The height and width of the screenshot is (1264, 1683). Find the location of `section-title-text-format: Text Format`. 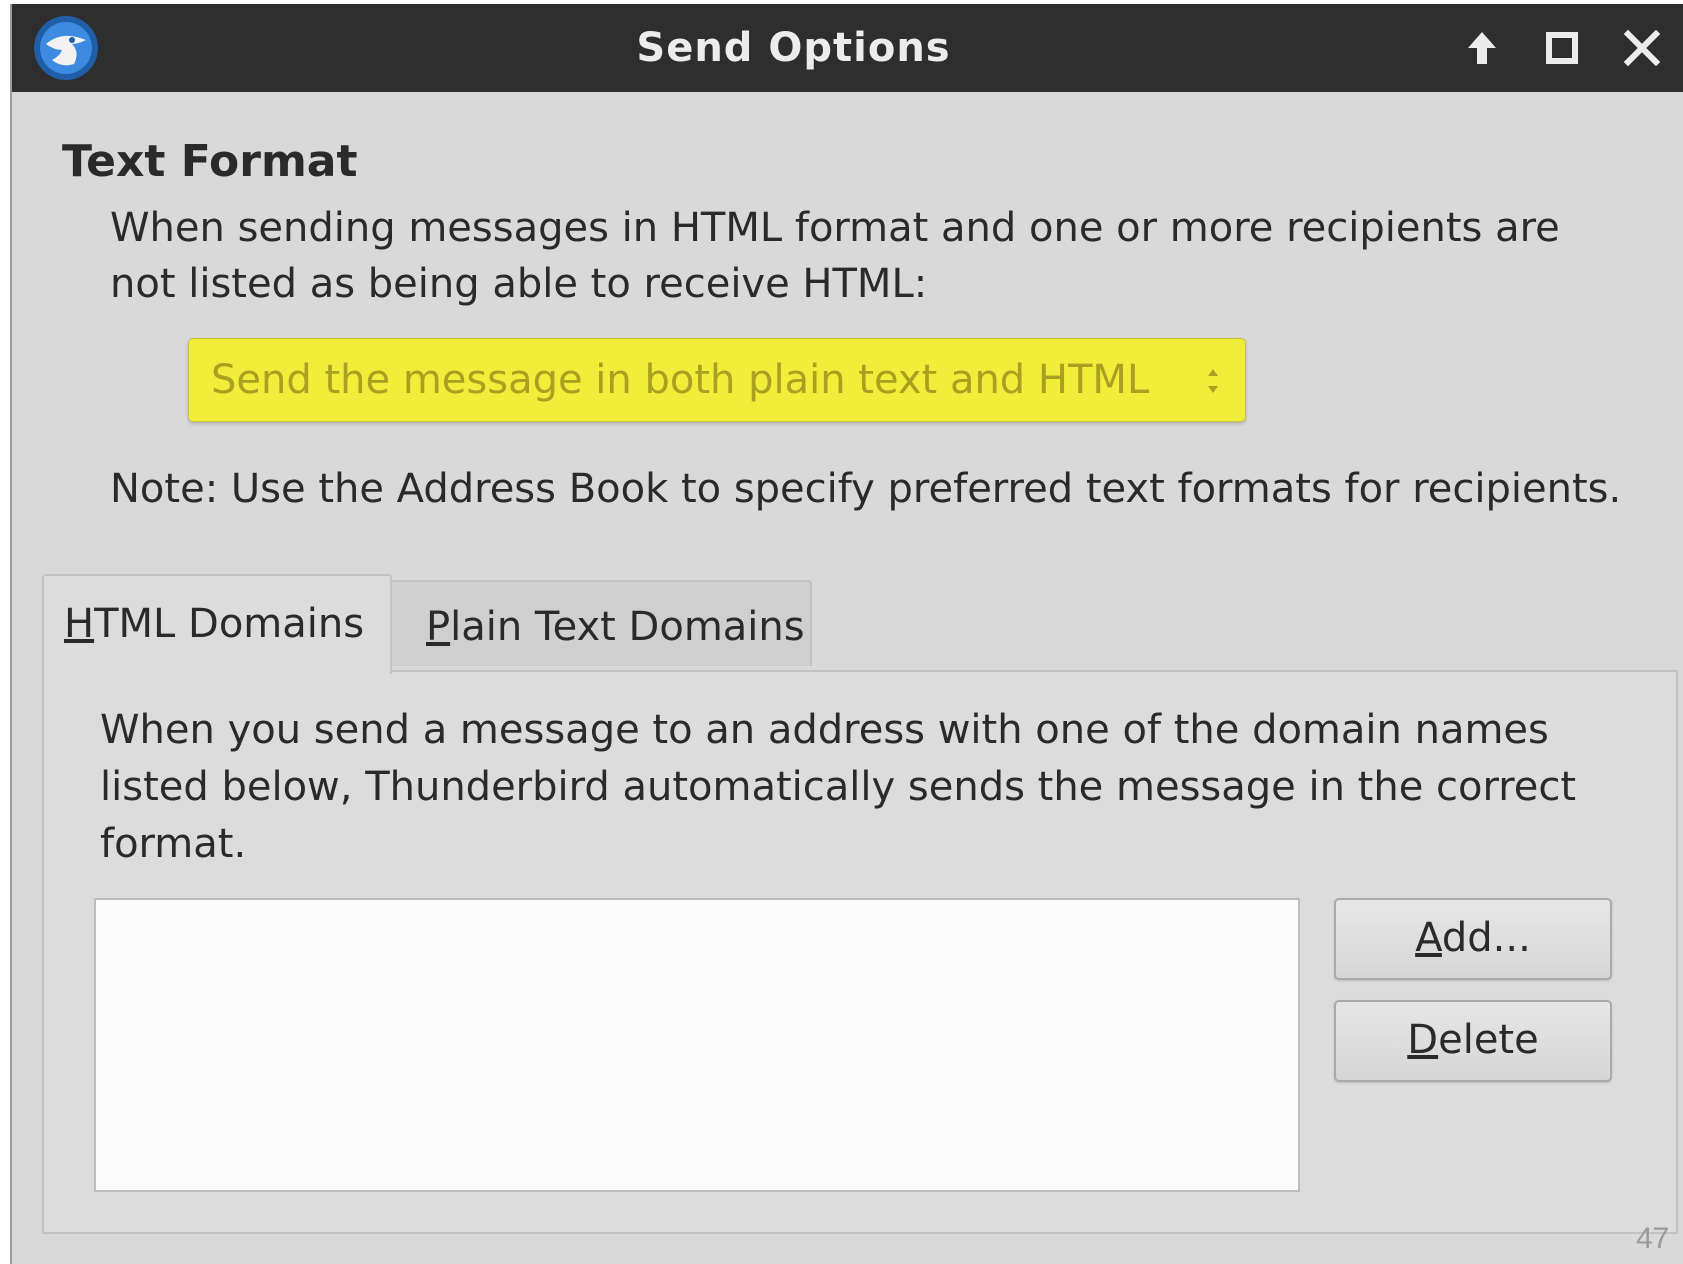

section-title-text-format: Text Format is located at coordinates (210, 161).